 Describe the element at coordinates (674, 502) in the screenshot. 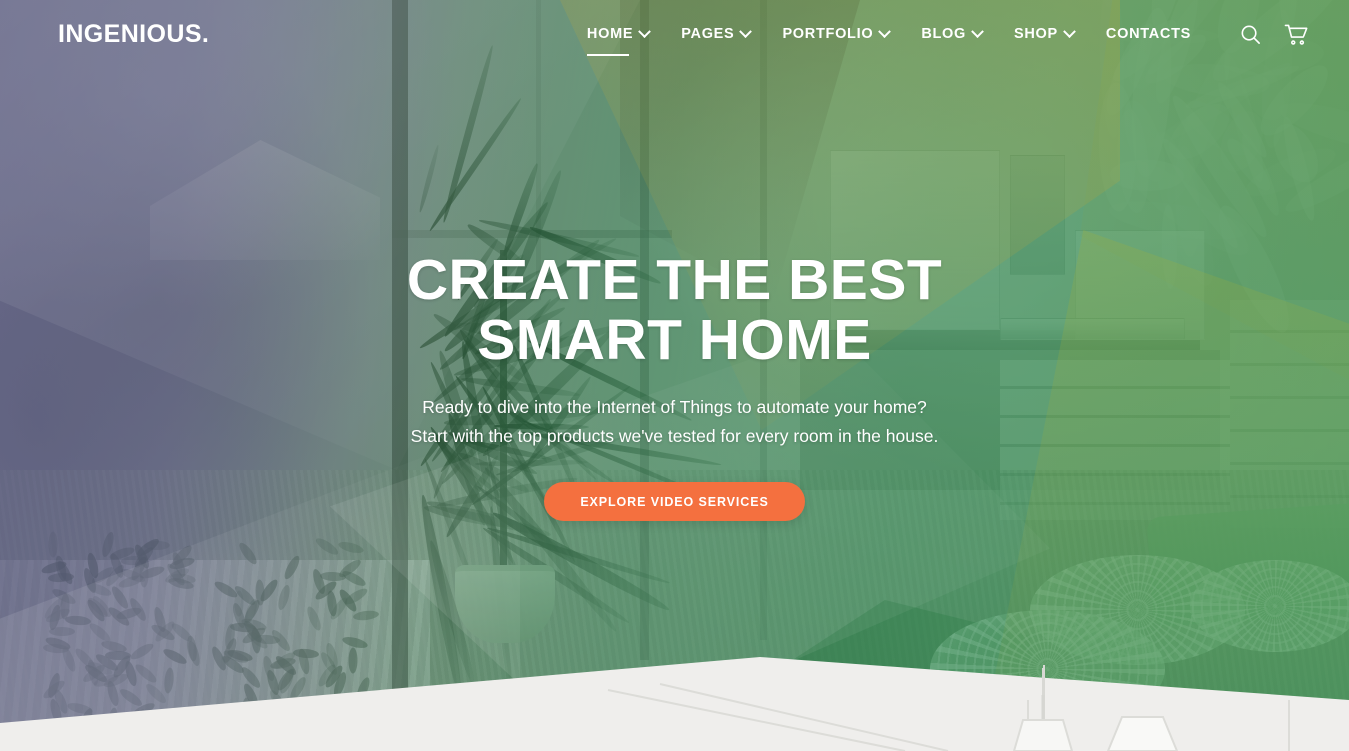

I see `explore-video-services-button: EXPLORE VIDEO SERVICES` at that location.